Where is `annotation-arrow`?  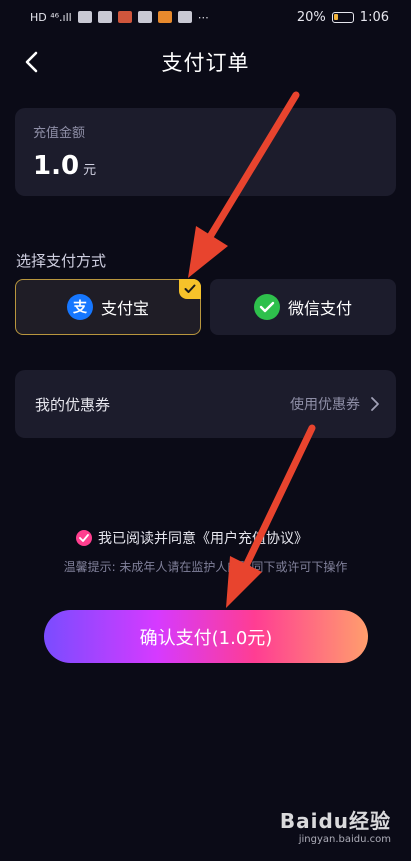
annotation-arrow is located at coordinates (271, 516).